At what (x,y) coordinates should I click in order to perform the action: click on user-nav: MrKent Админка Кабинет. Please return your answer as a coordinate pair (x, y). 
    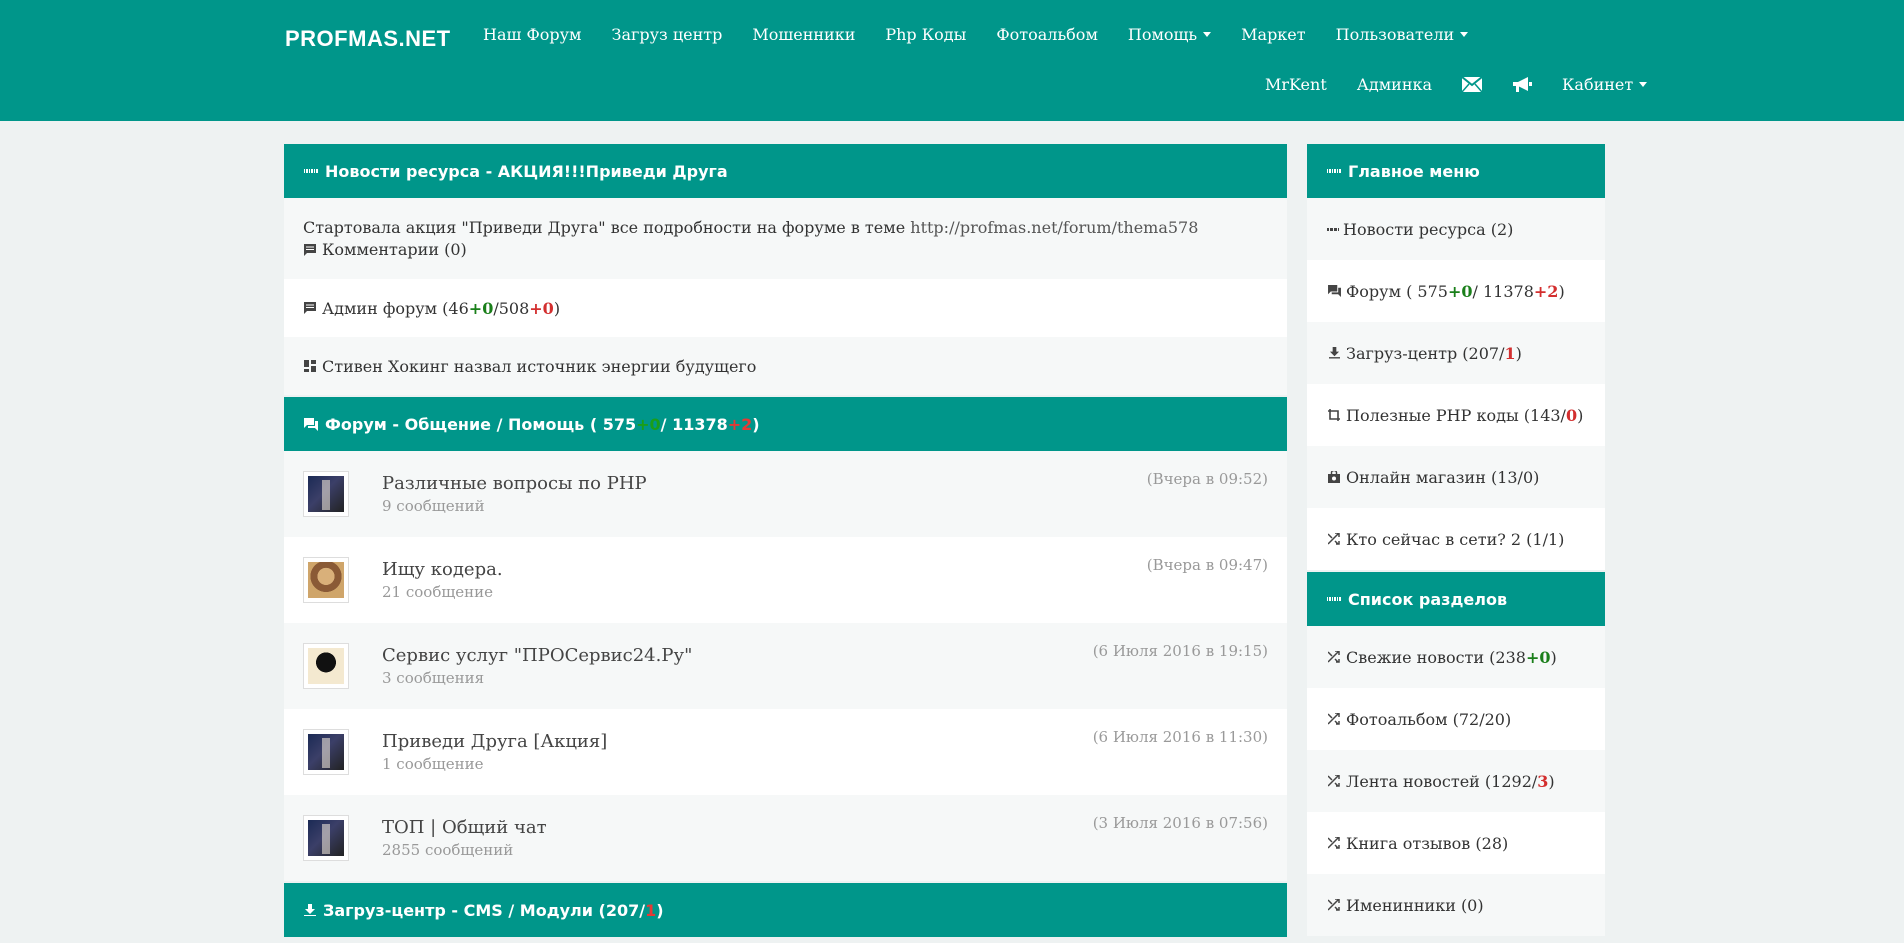
    Looking at the image, I should click on (1456, 84).